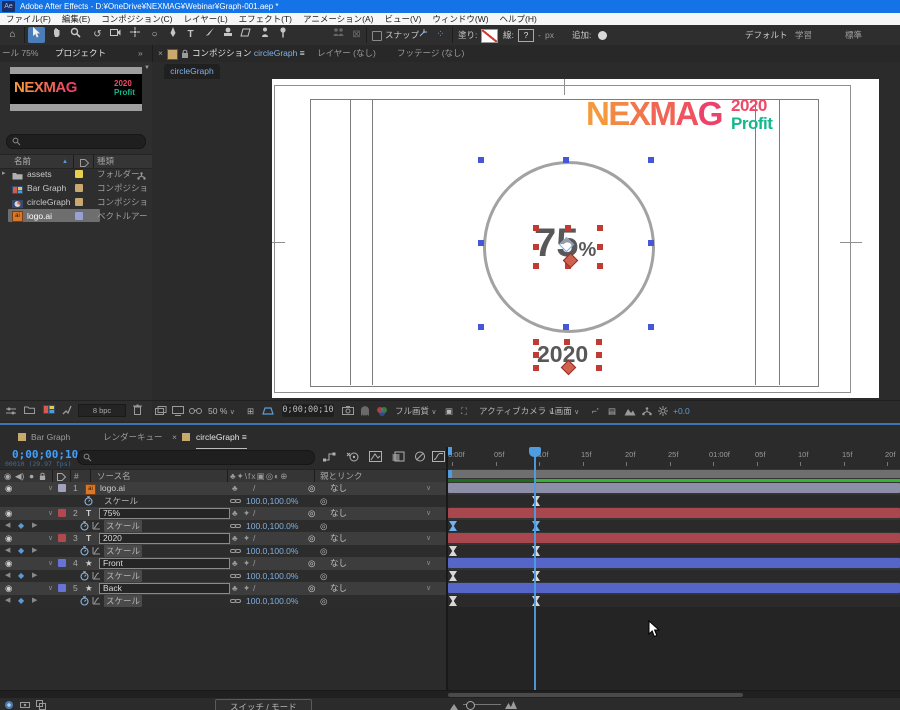 The width and height of the screenshot is (900, 710). What do you see at coordinates (516, 412) in the screenshot?
I see `camera-view-dropdown: アクティブカメラ ∨` at bounding box center [516, 412].